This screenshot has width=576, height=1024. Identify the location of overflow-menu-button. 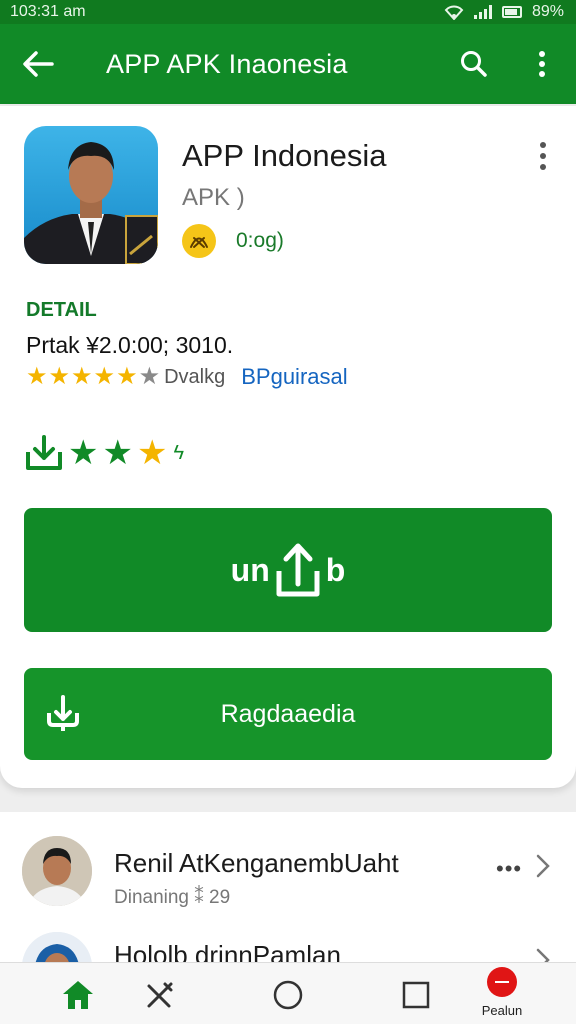
(542, 64).